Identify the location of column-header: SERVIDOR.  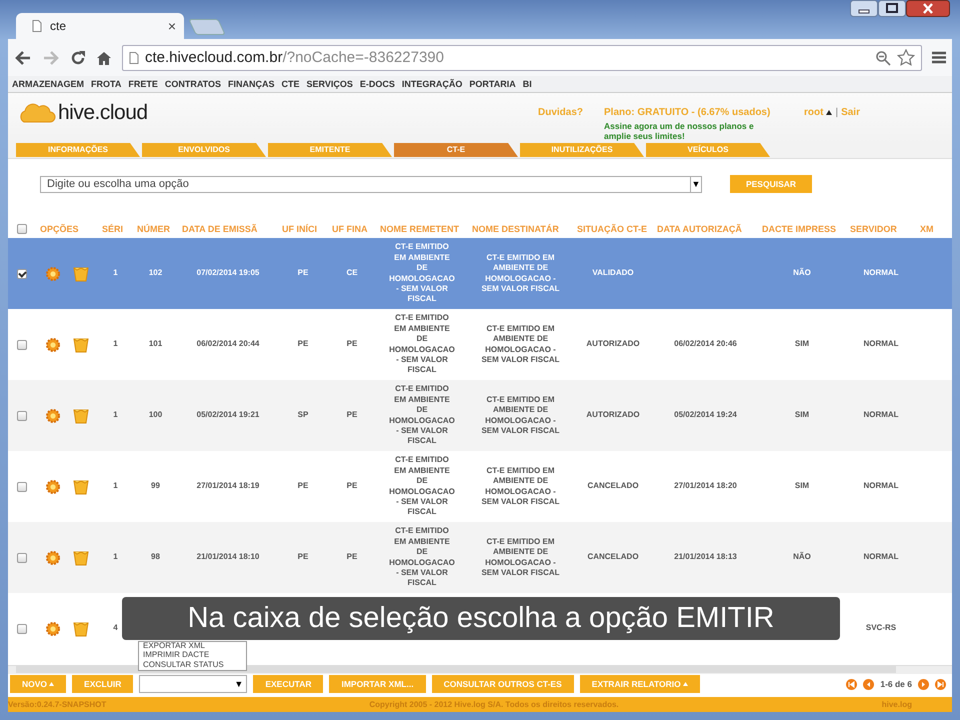
(881, 229).